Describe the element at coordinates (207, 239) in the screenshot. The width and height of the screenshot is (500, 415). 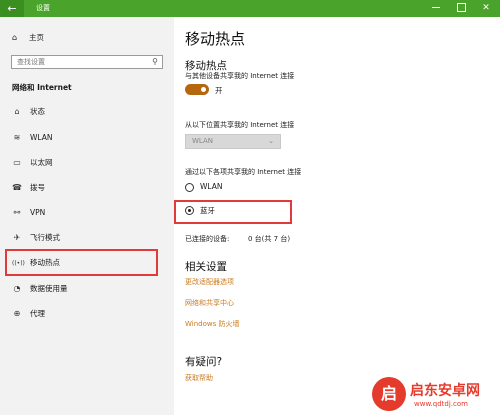
I see `connected-devices-label: 已连接的设备:` at that location.